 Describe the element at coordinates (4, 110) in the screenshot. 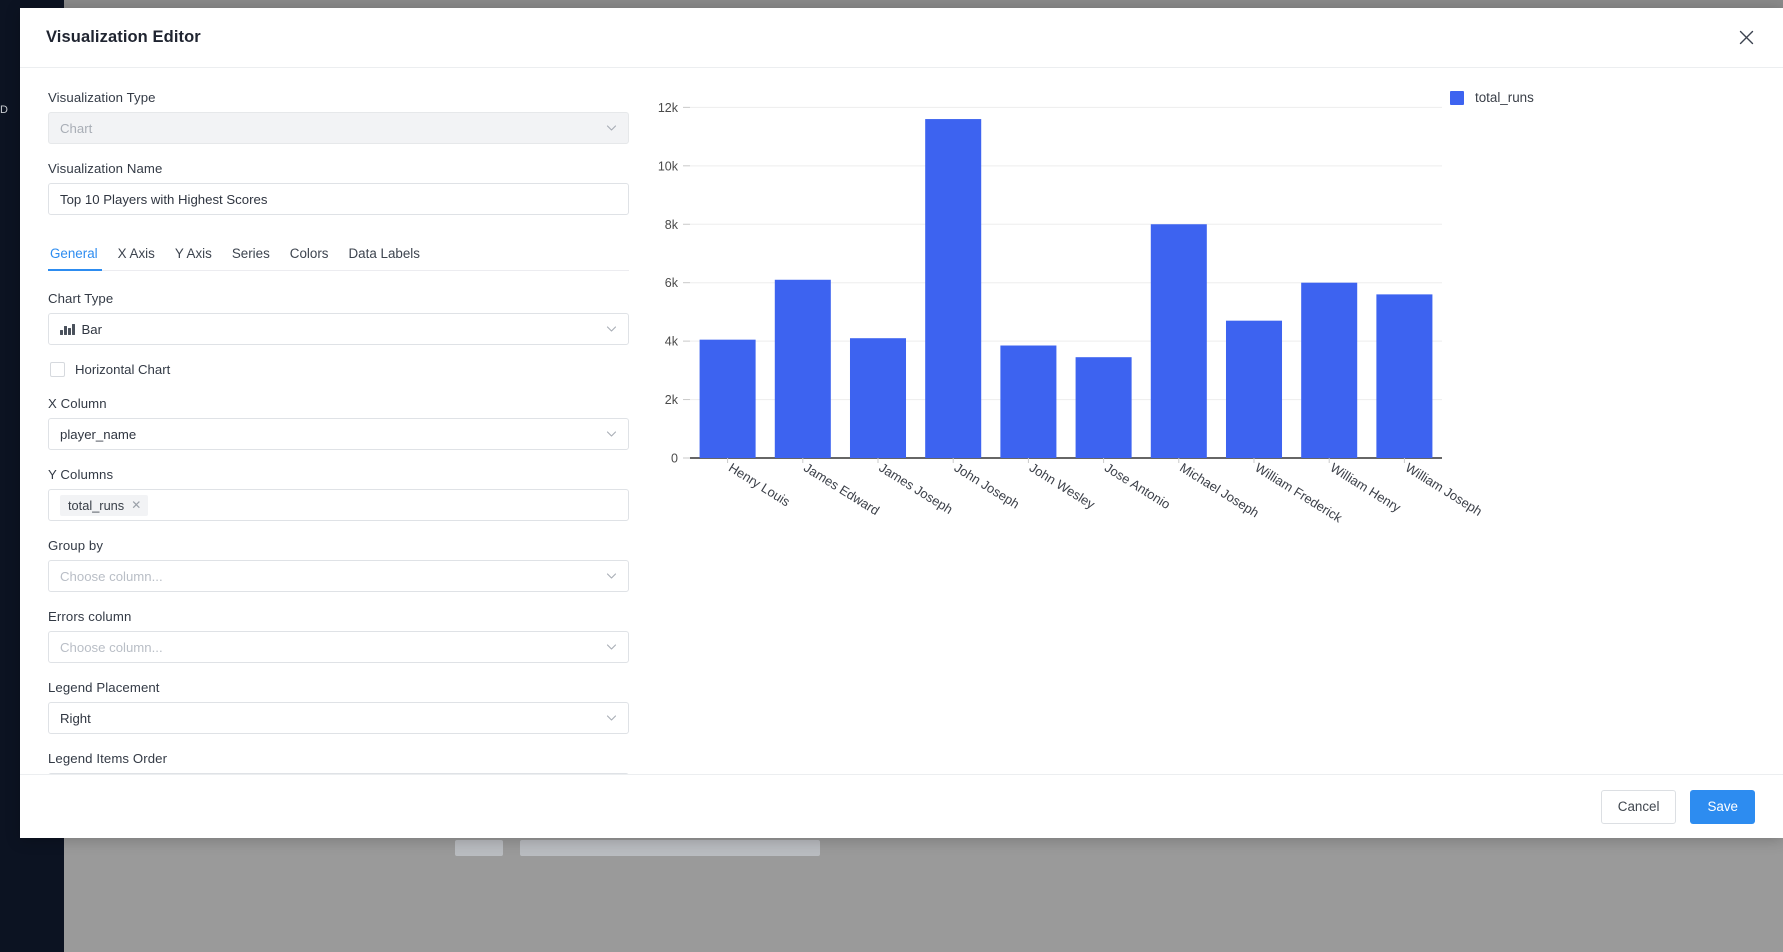

I see `background-obscured-text: D` at that location.